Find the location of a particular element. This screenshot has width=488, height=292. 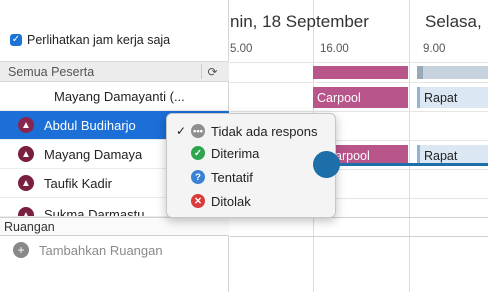

participant-name: Abdul Budiharjo is located at coordinates (90, 125).